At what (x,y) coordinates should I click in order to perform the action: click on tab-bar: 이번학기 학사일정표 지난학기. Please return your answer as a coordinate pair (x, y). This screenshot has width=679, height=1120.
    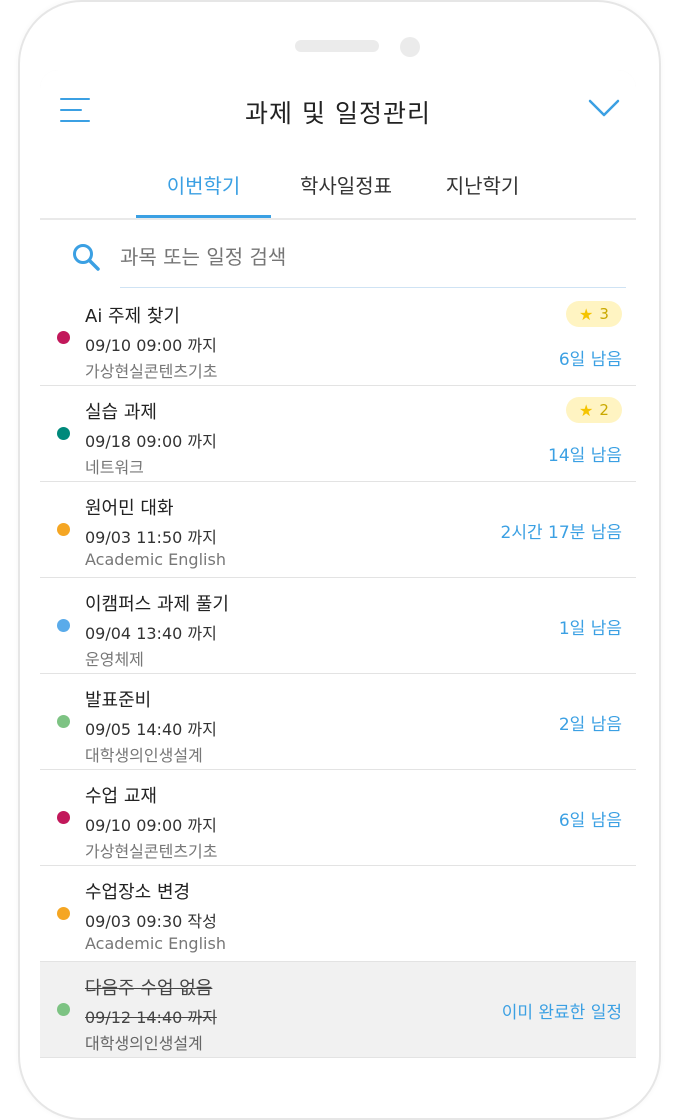
    Looking at the image, I should click on (338, 189).